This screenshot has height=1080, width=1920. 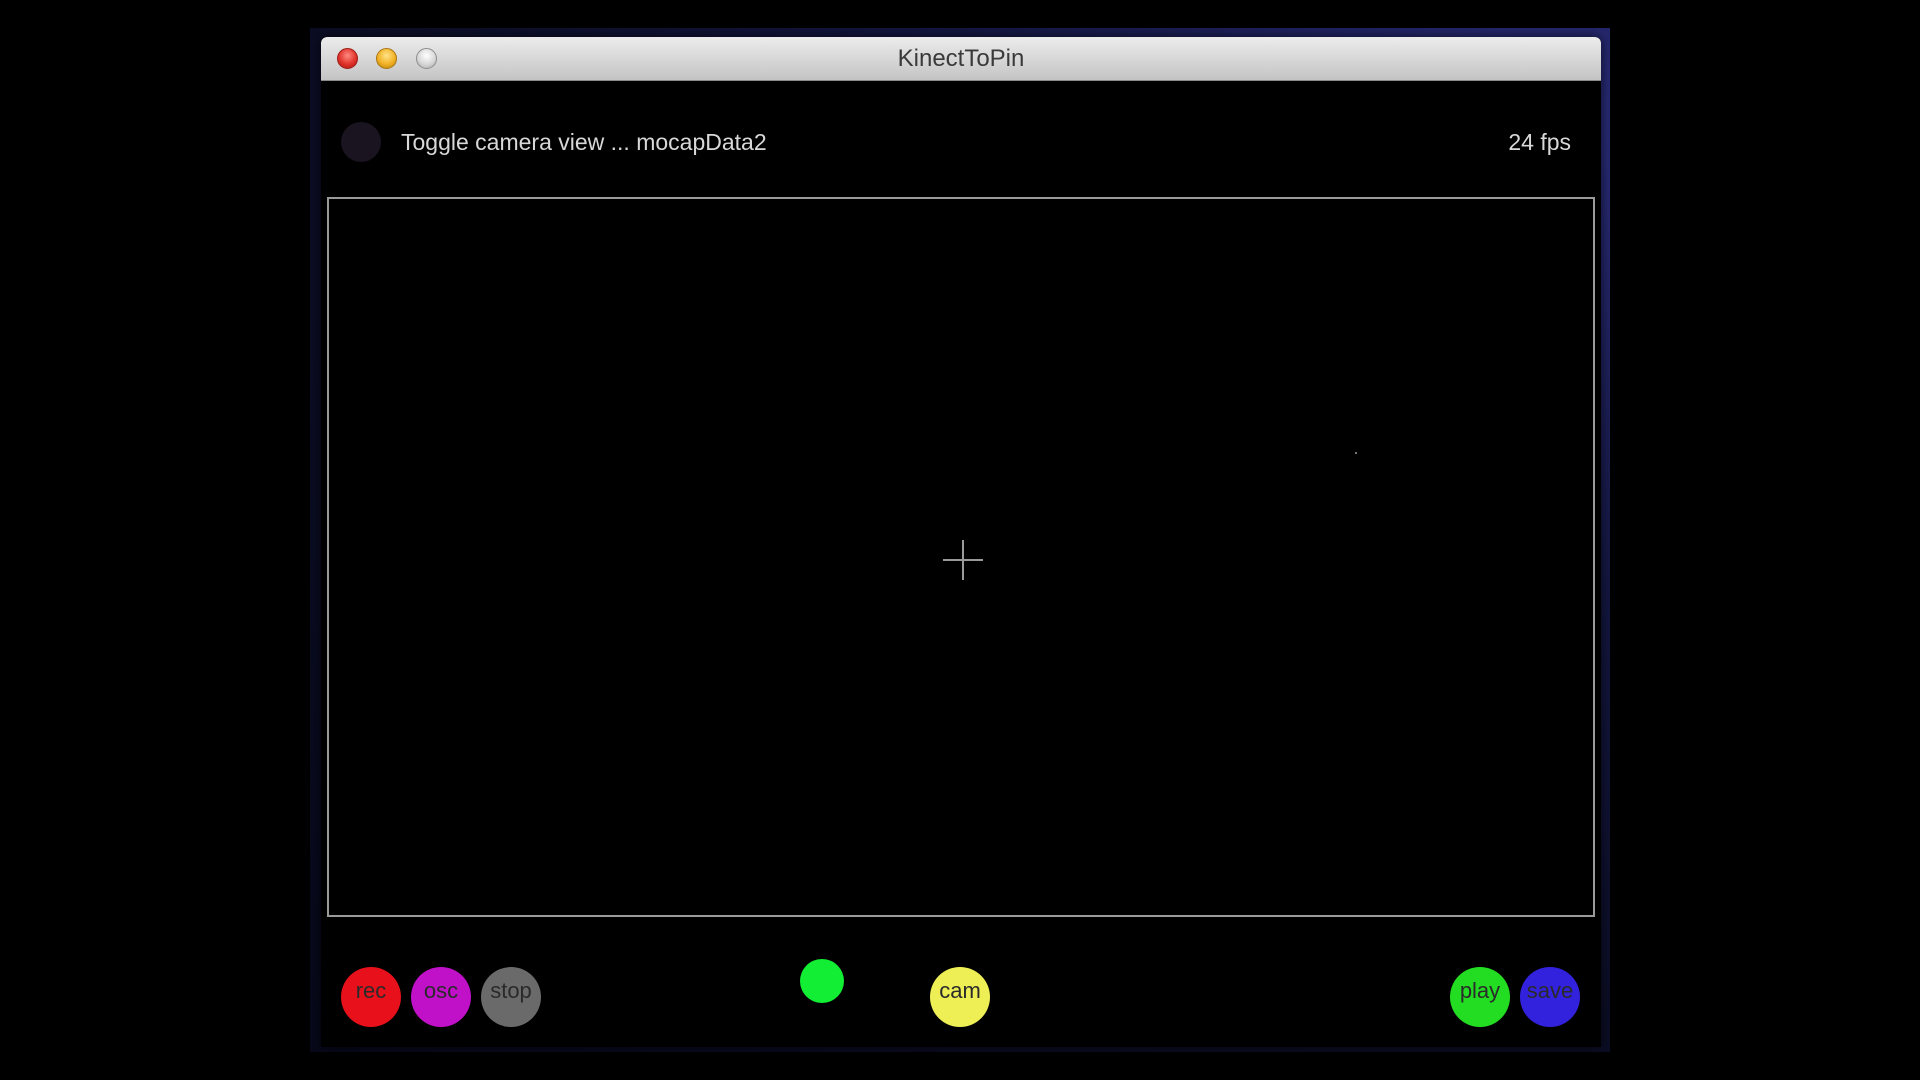 What do you see at coordinates (441, 997) in the screenshot?
I see `osc-button: osc` at bounding box center [441, 997].